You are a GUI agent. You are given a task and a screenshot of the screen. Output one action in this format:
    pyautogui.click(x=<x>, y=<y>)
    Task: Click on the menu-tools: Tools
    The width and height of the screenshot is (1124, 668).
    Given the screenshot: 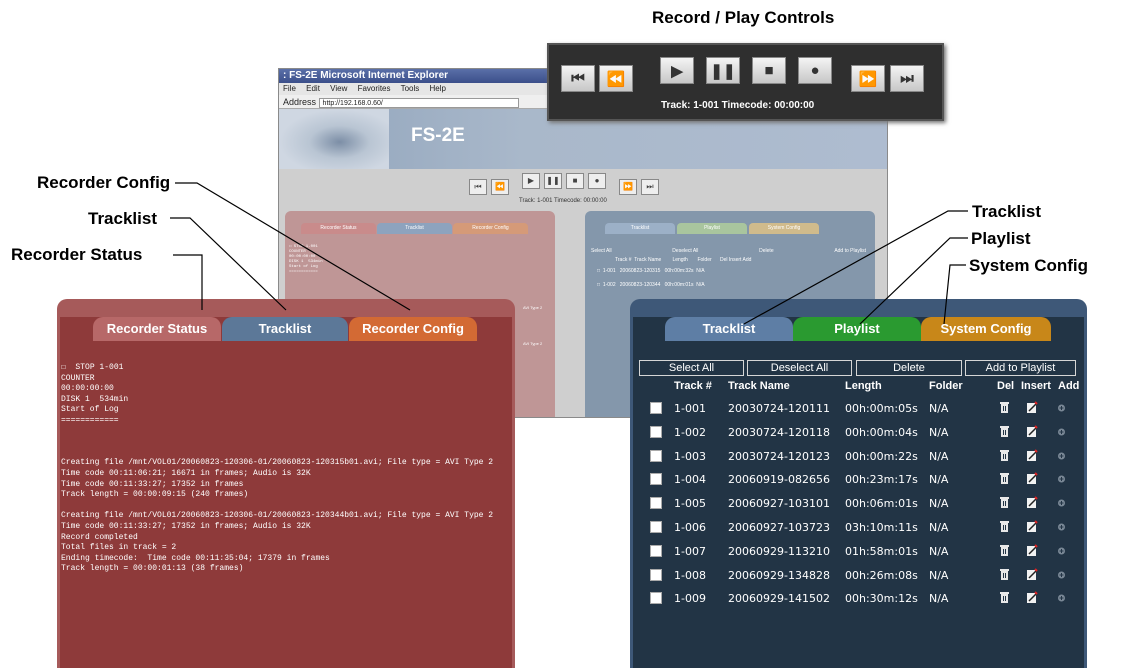 What is the action you would take?
    pyautogui.click(x=410, y=88)
    